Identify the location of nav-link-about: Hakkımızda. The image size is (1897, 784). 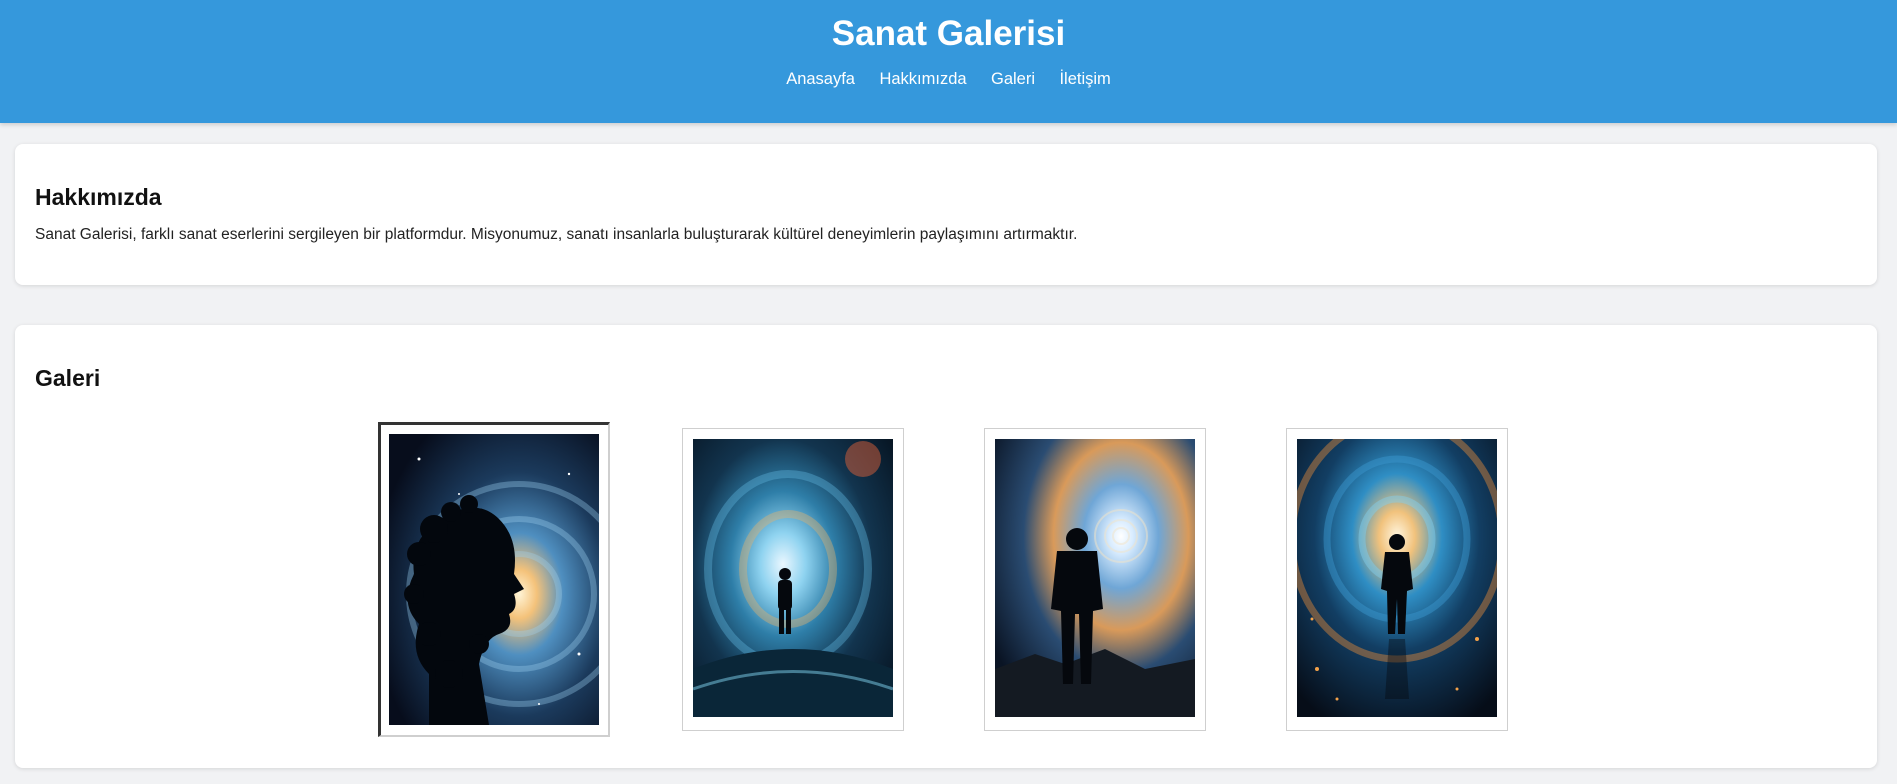
(922, 79).